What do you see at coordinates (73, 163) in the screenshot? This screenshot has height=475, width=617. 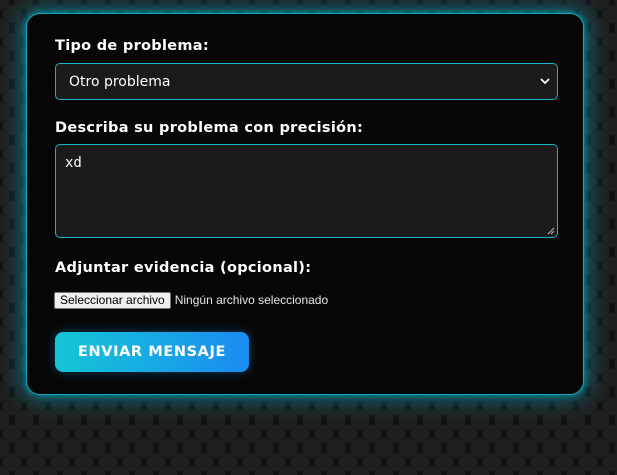 I see `description-text: xd` at bounding box center [73, 163].